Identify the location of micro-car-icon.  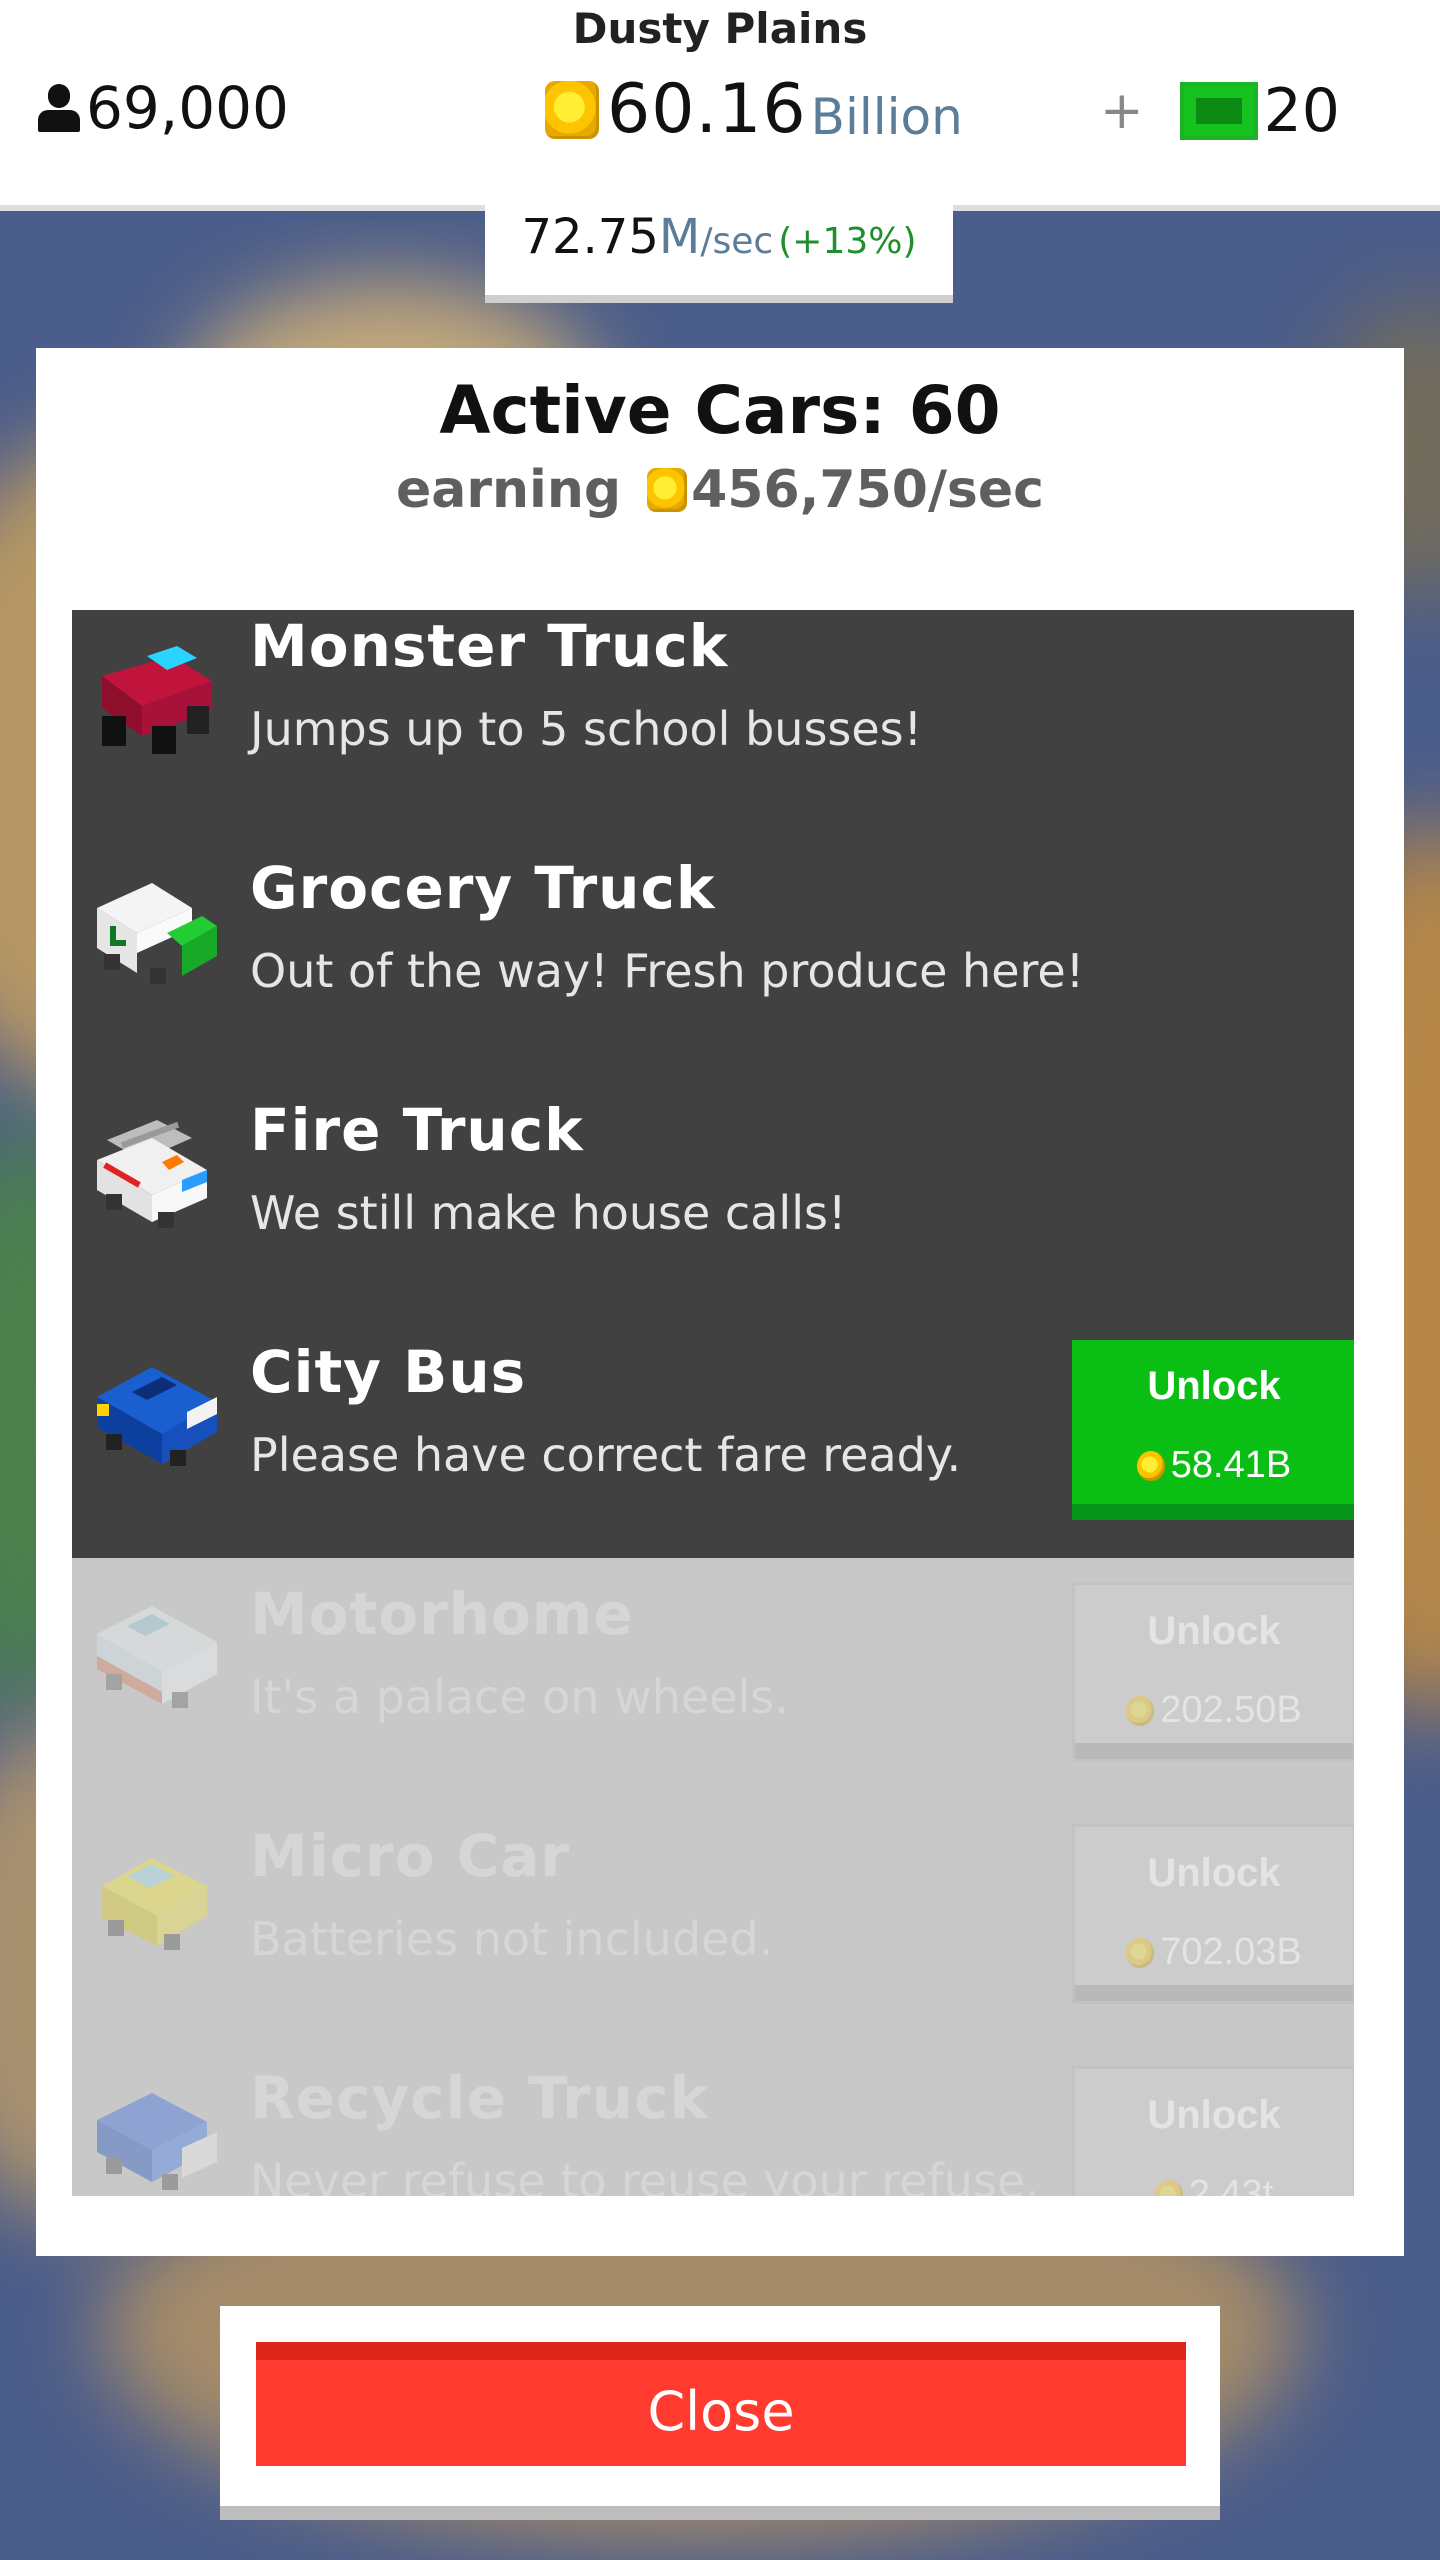
(154, 1904).